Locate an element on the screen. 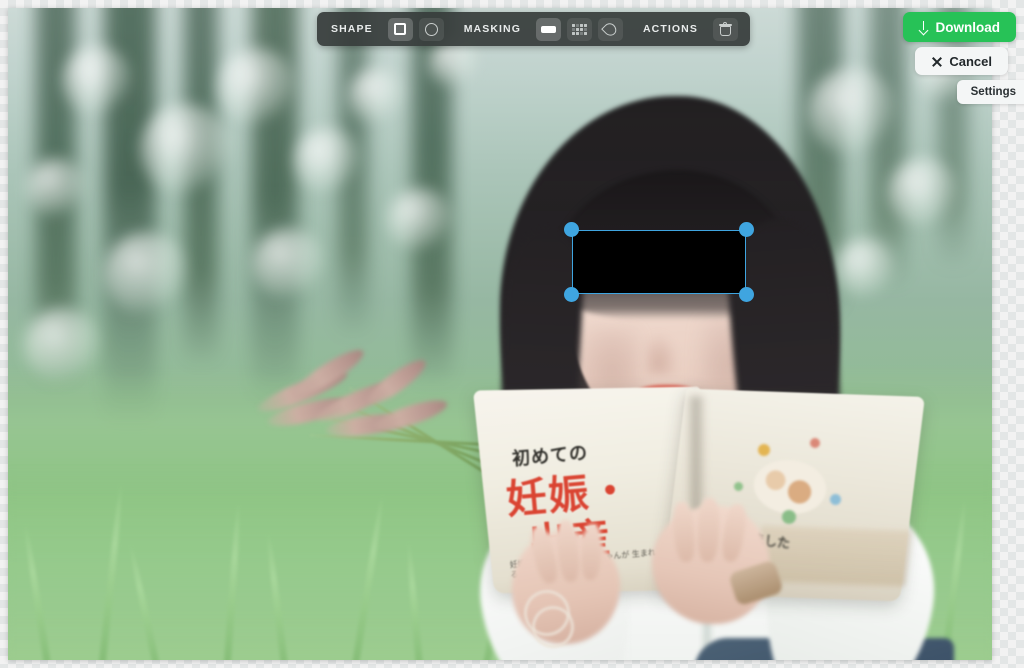 The image size is (1024, 668). delete-selection-button is located at coordinates (725, 29).